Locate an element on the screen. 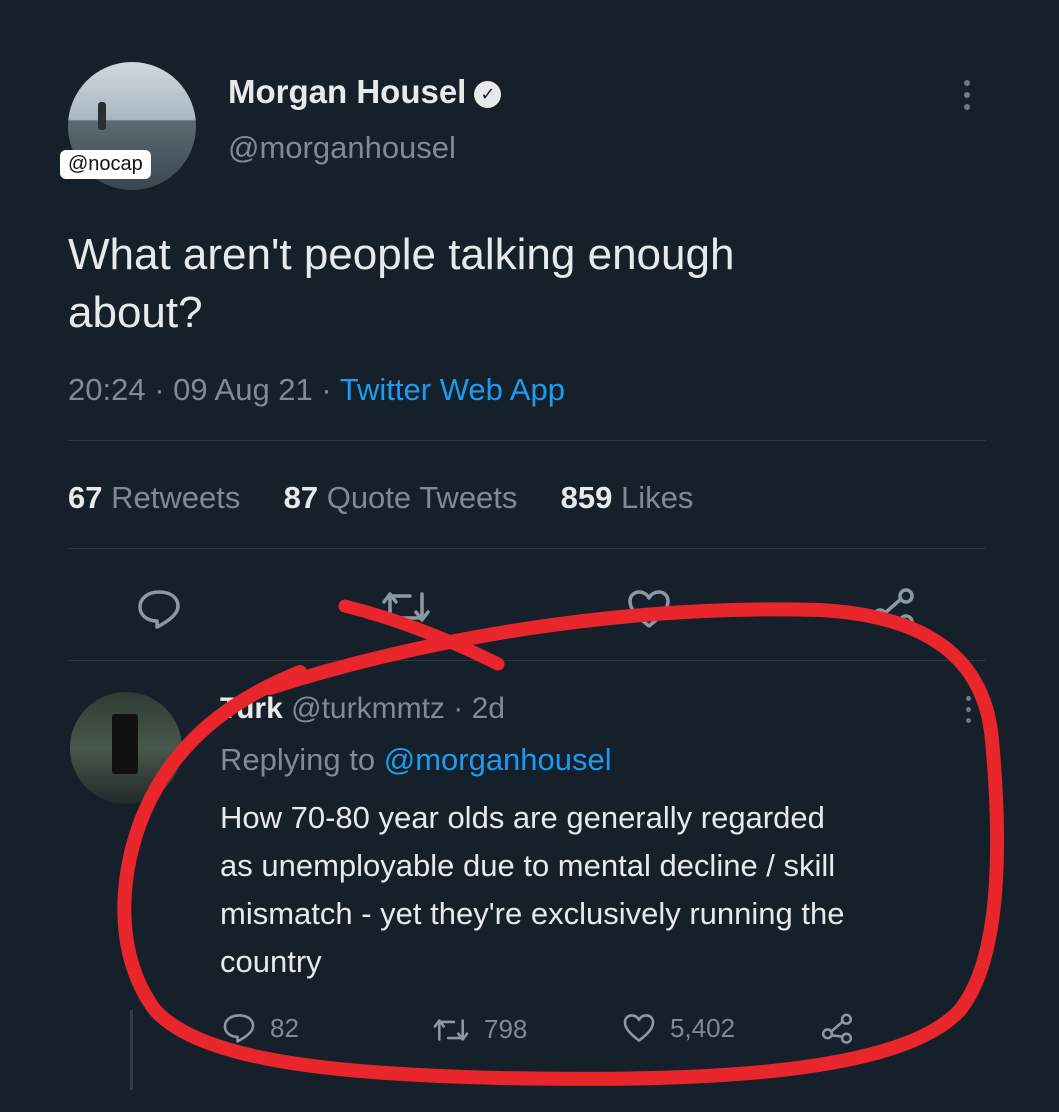  replying-to-label: Replying to is located at coordinates (298, 759).